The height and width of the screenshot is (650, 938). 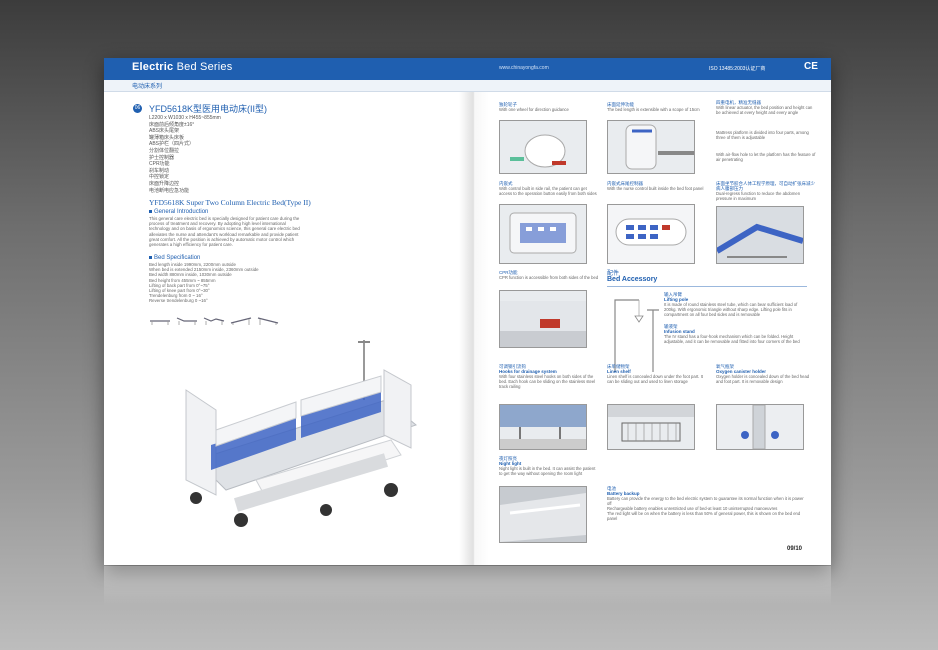 I want to click on position-trendelenburg-icon, so click(x=241, y=321).